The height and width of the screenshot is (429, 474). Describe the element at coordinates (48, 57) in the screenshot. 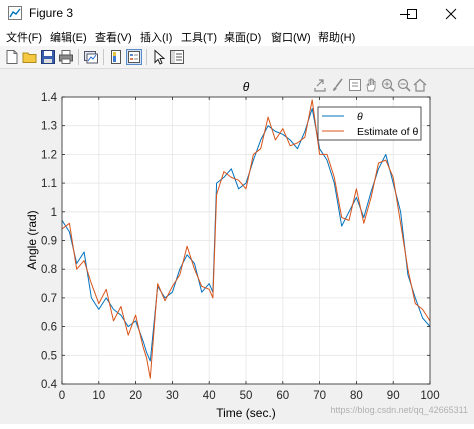

I see `save-icon` at that location.